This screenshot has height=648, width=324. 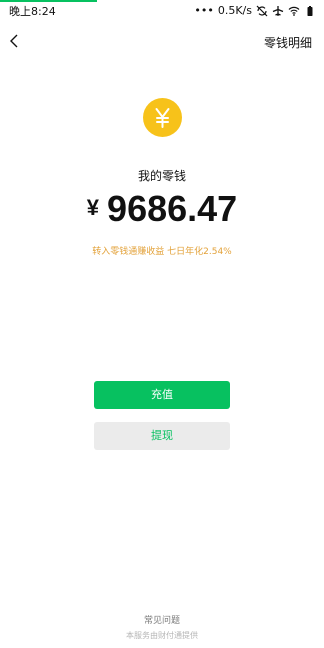 I want to click on status-bar: 晚上8:24 ••• 0.5K/s, so click(x=162, y=12).